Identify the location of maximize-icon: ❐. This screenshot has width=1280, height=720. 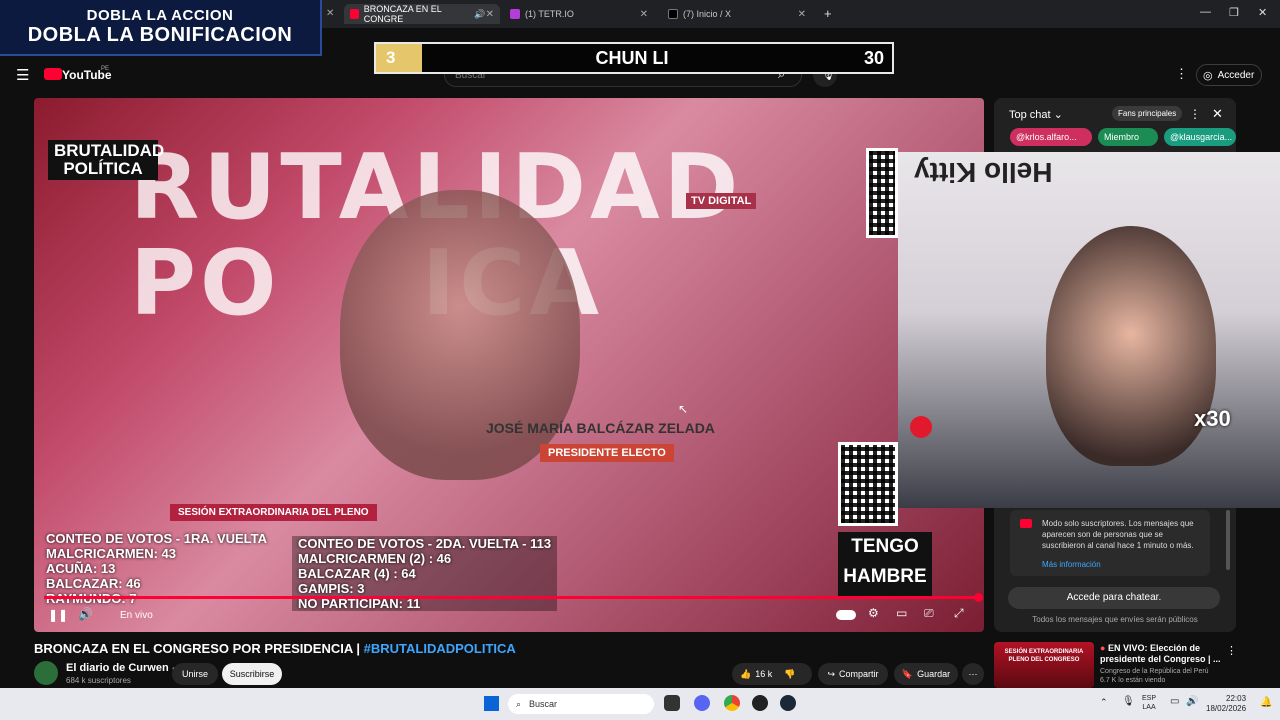
(1234, 12).